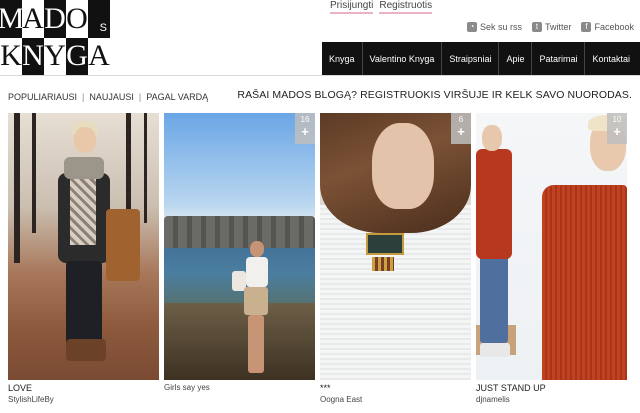 The image size is (640, 413). What do you see at coordinates (558, 27) in the screenshot?
I see `twitter-label: Twitter` at bounding box center [558, 27].